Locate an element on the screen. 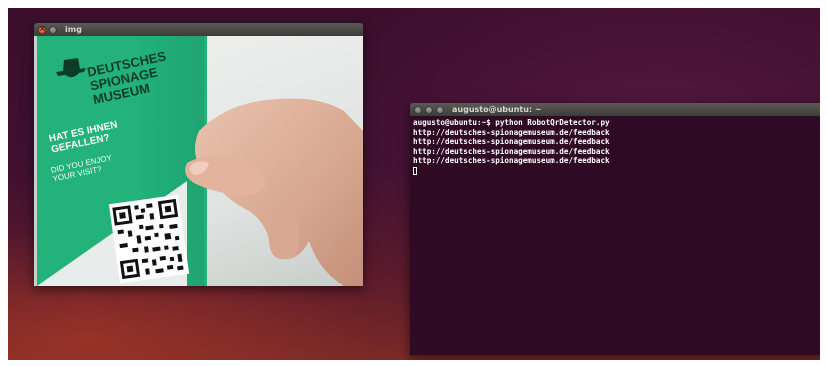  terminal-titlebar: augusto@ubuntu: ~ is located at coordinates (615, 109).